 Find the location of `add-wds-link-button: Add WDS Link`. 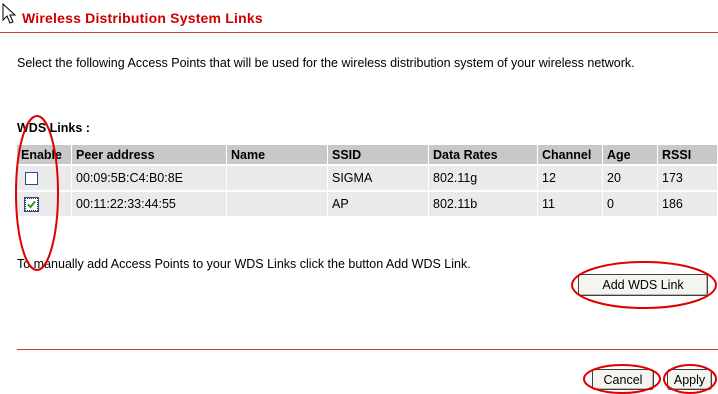

add-wds-link-button: Add WDS Link is located at coordinates (643, 285).